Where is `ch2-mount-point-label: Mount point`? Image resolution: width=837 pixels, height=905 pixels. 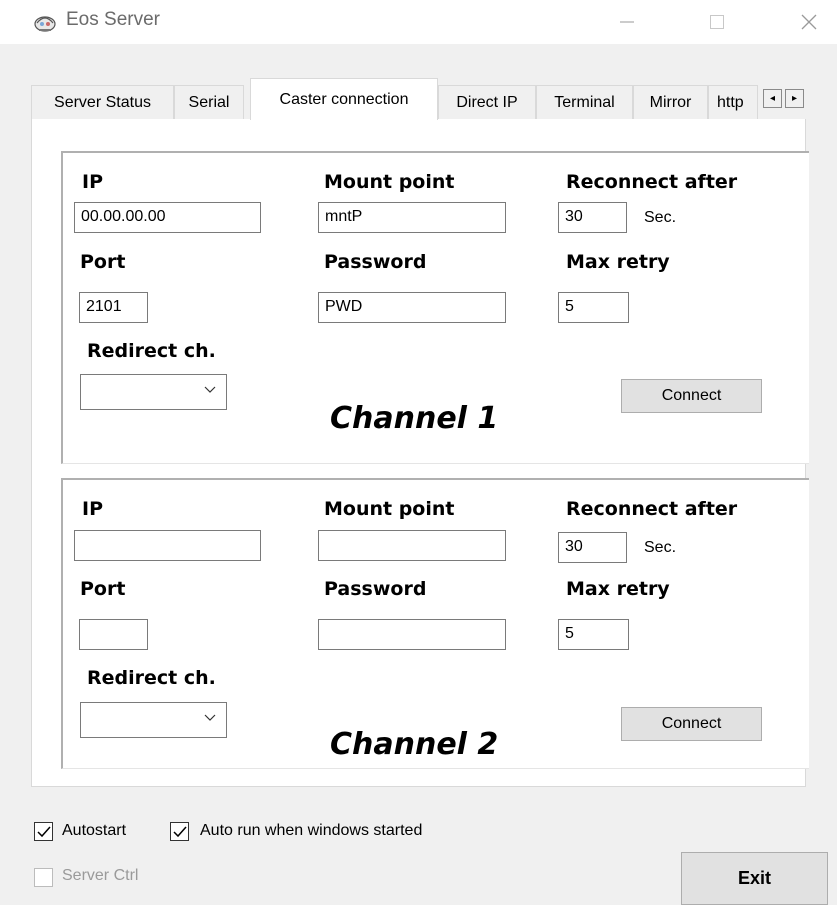
ch2-mount-point-label: Mount point is located at coordinates (389, 509).